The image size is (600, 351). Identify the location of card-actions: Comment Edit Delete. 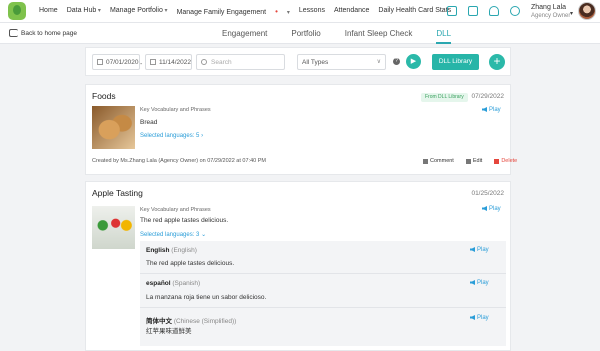
(476, 161).